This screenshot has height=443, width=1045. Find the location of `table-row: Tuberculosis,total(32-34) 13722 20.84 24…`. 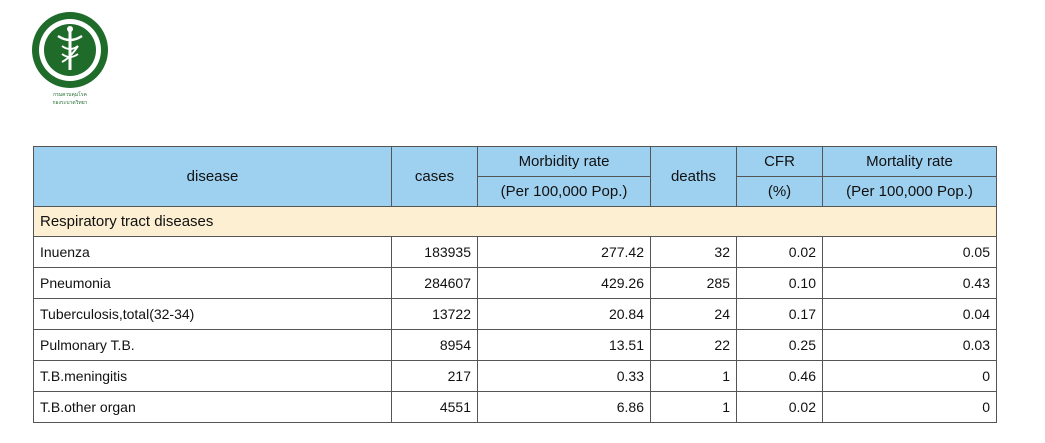

table-row: Tuberculosis,total(32-34) 13722 20.84 24… is located at coordinates (515, 314).